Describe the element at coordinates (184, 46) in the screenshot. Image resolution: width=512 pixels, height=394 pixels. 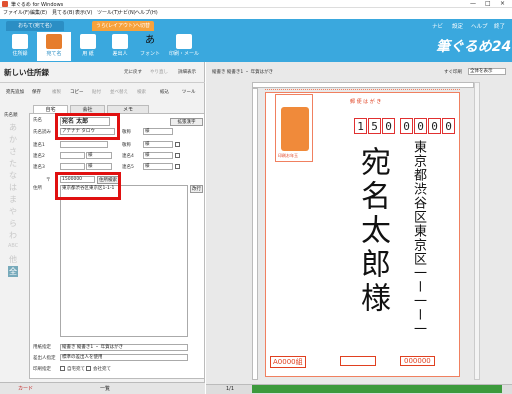
I see `print-button: 印刷・メール` at that location.